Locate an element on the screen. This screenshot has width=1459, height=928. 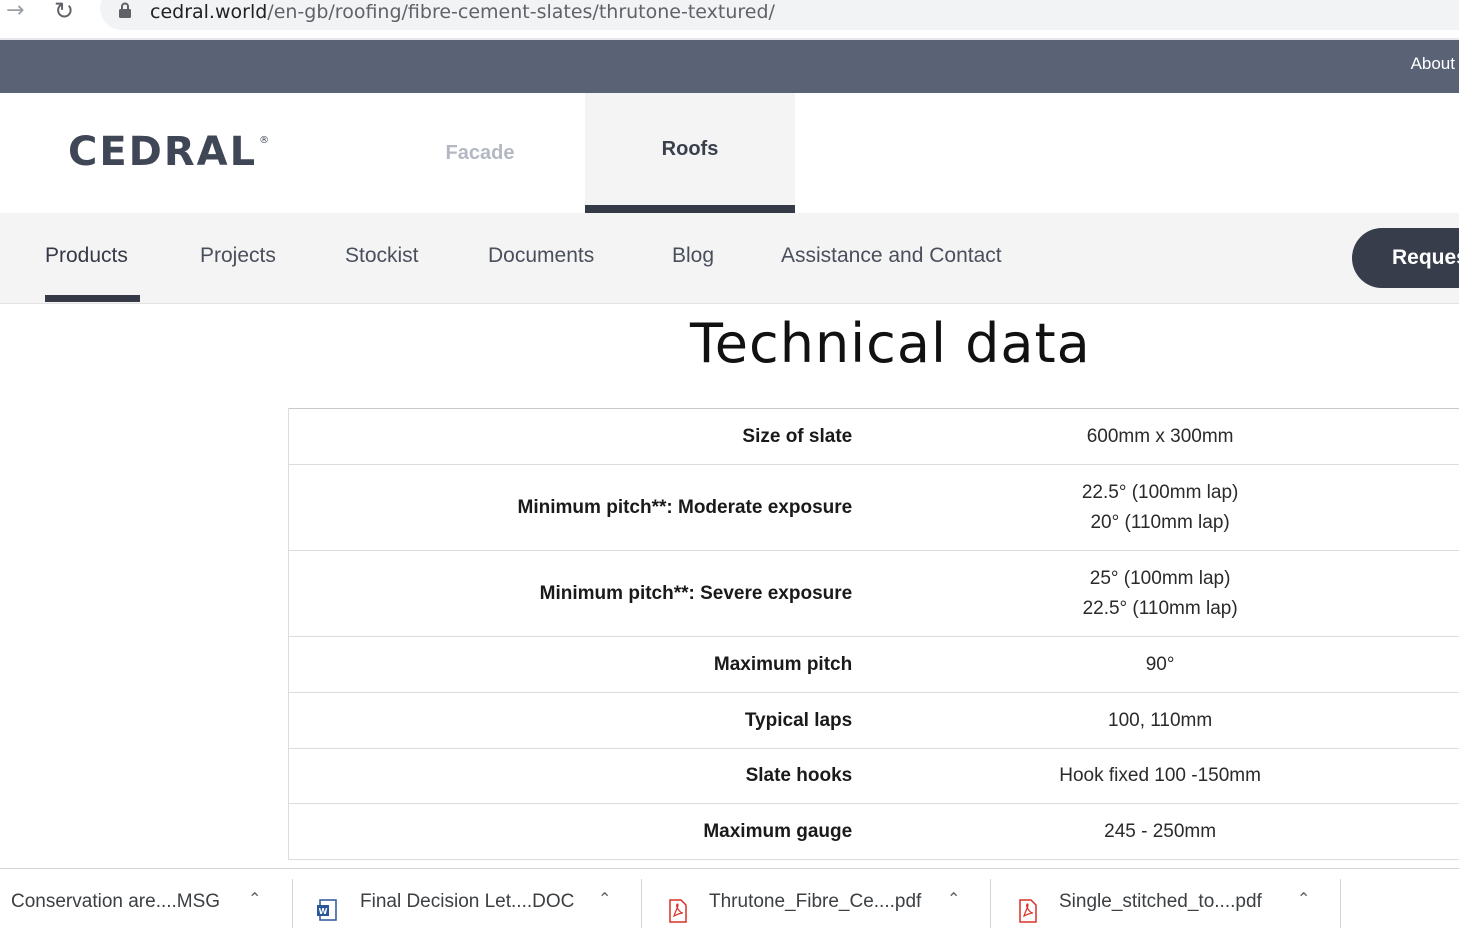
spec-value: 245 - 250mm is located at coordinates (1155, 832).